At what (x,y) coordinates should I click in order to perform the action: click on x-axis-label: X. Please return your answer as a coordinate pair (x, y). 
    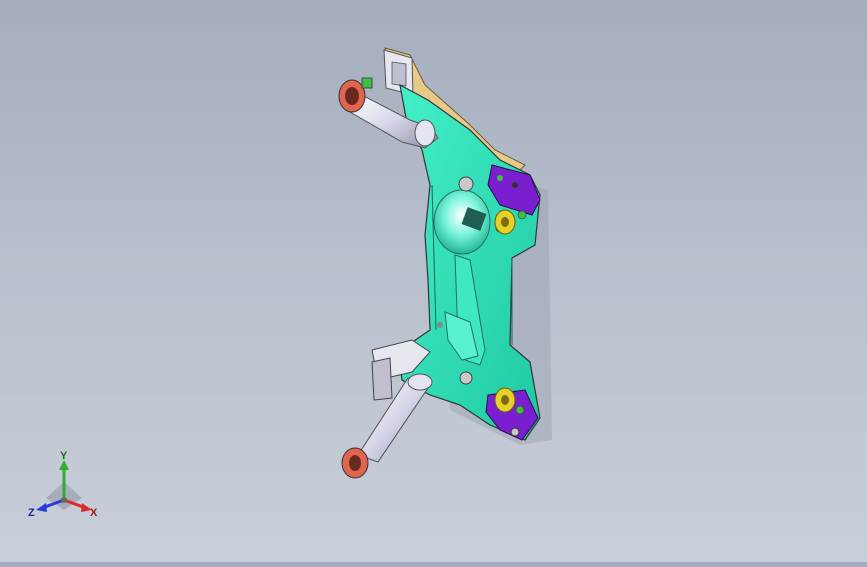
    Looking at the image, I should click on (94, 513).